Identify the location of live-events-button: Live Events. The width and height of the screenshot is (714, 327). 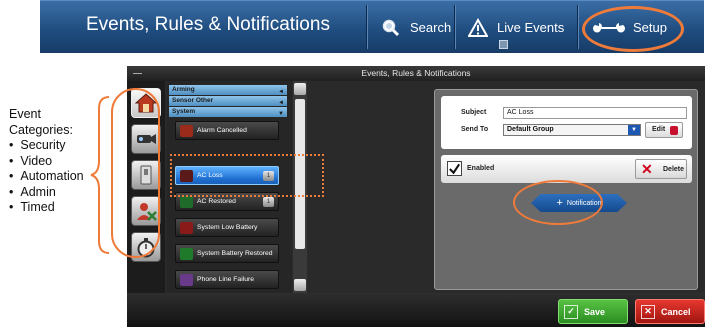
(515, 27).